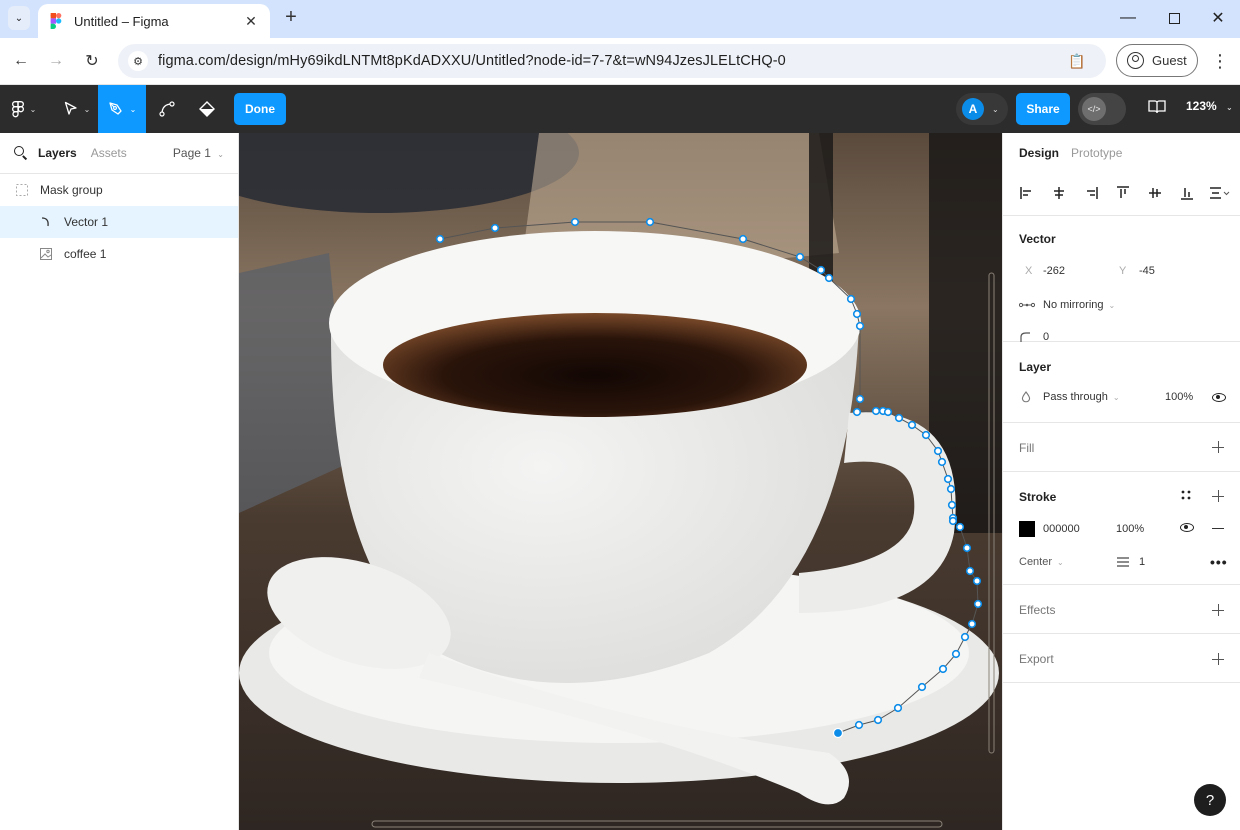 The image size is (1240, 830). I want to click on bend-tool-button, so click(167, 109).